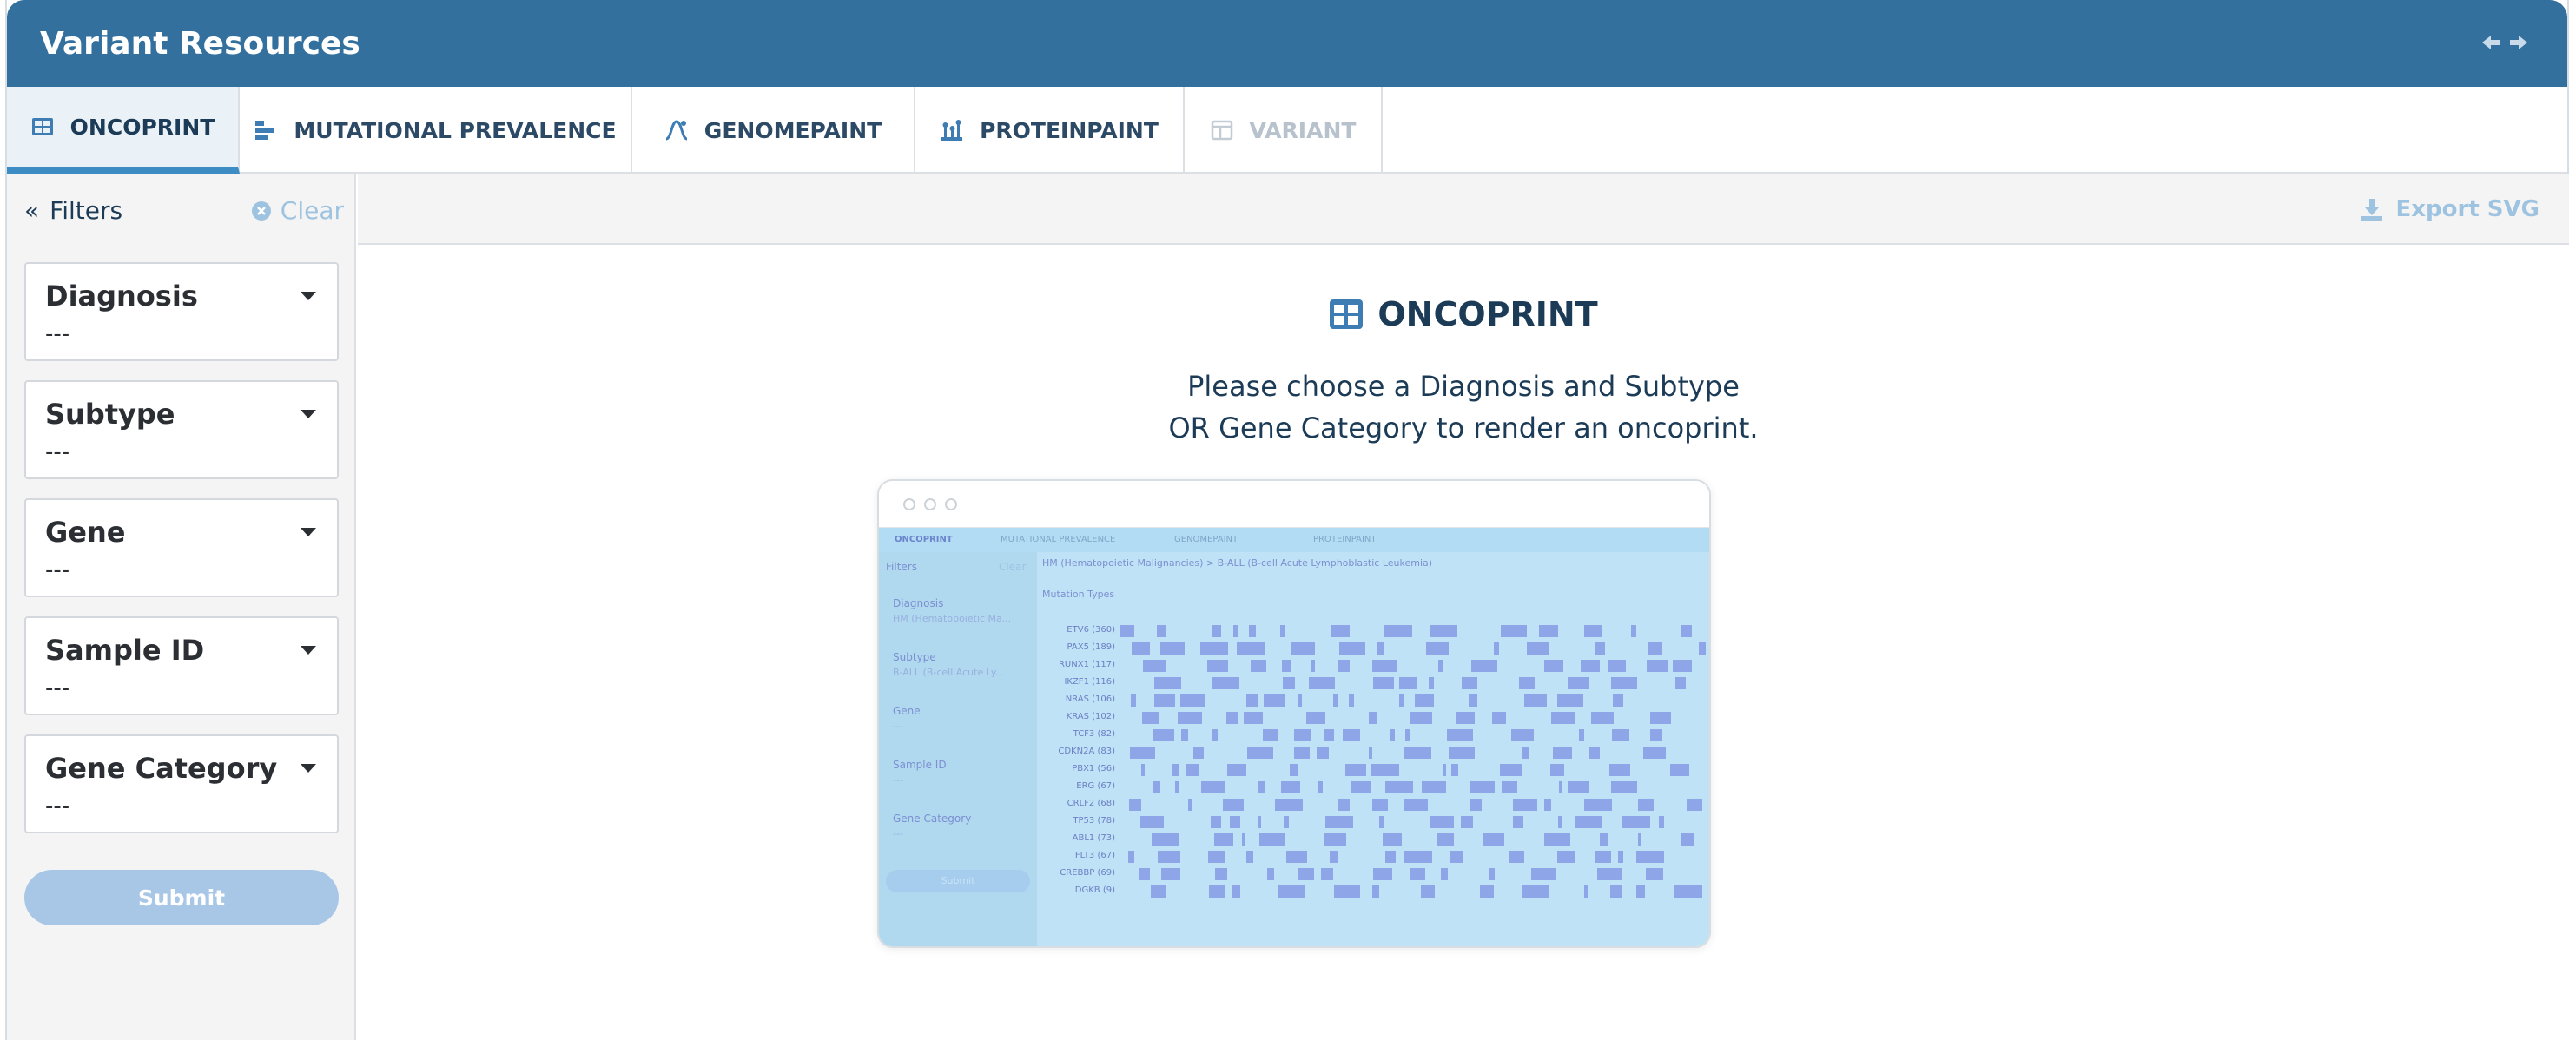  What do you see at coordinates (123, 130) in the screenshot?
I see `tab-oncoprint: ONCOPRINT` at bounding box center [123, 130].